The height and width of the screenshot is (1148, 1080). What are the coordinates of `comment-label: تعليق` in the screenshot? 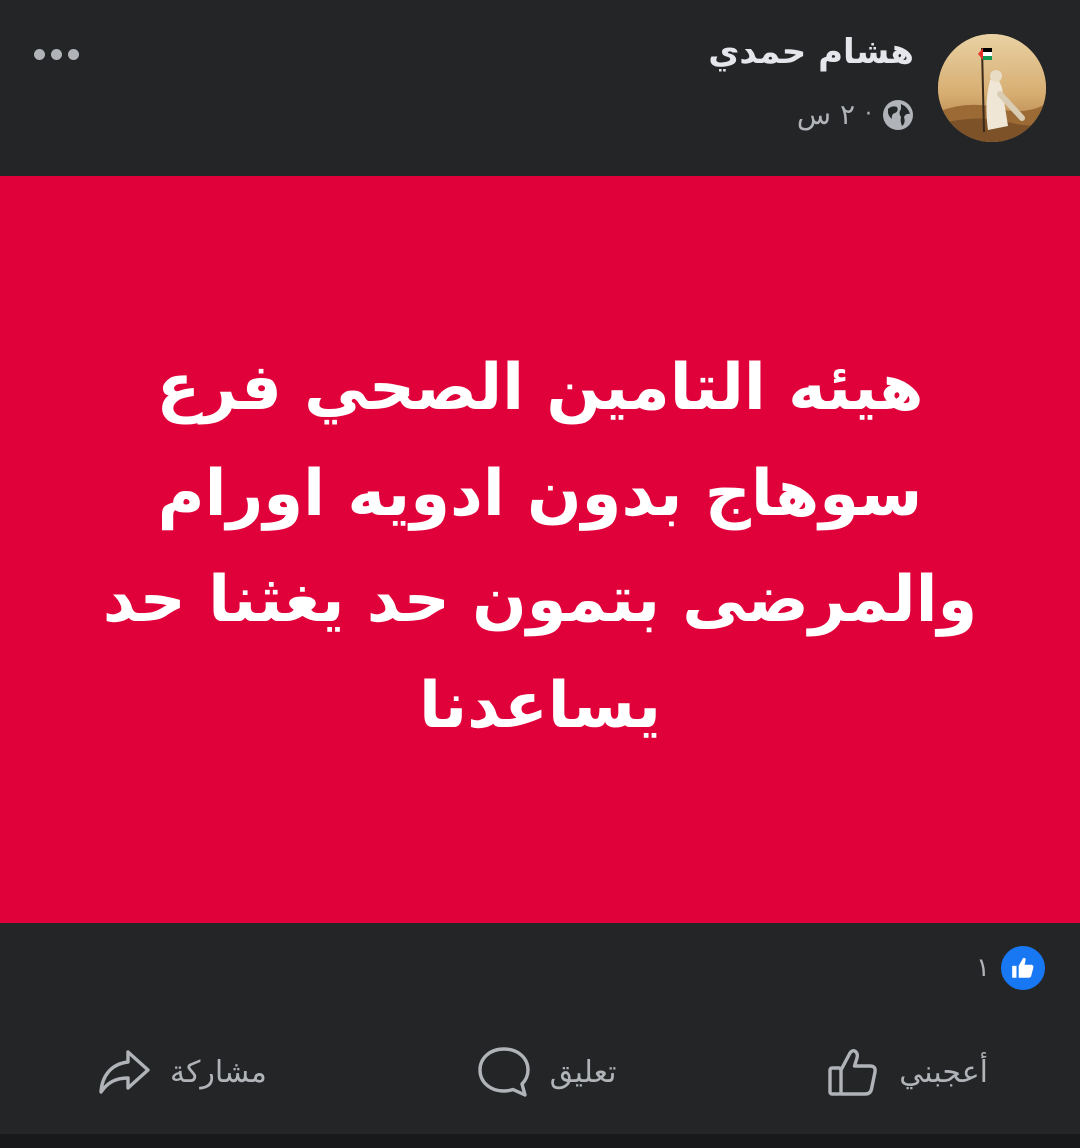 It's located at (583, 1072).